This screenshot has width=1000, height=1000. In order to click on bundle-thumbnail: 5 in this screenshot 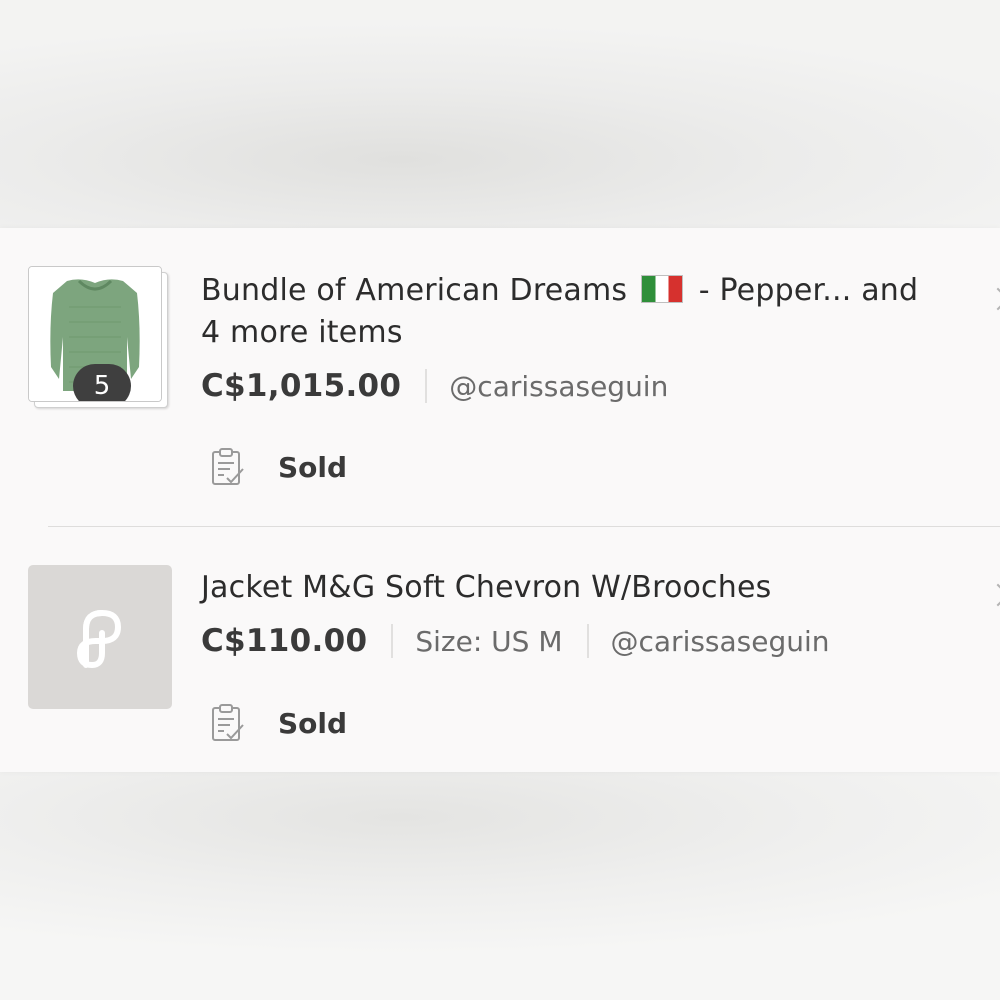, I will do `click(98, 337)`.